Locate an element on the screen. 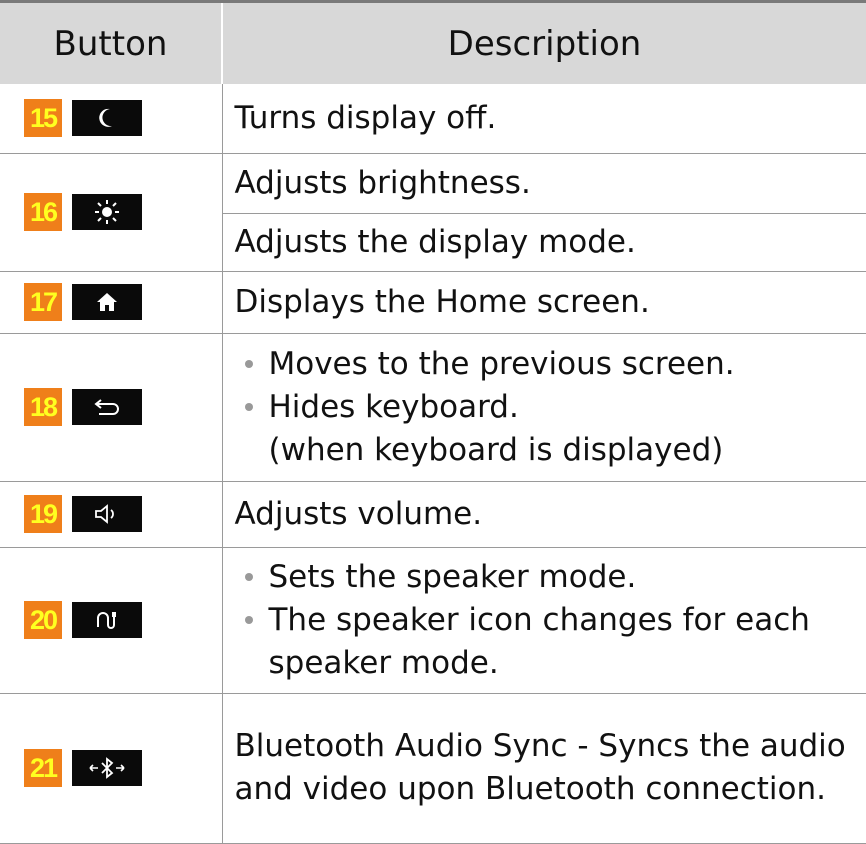 This screenshot has height=844, width=866. header-description: Description is located at coordinates (544, 43).